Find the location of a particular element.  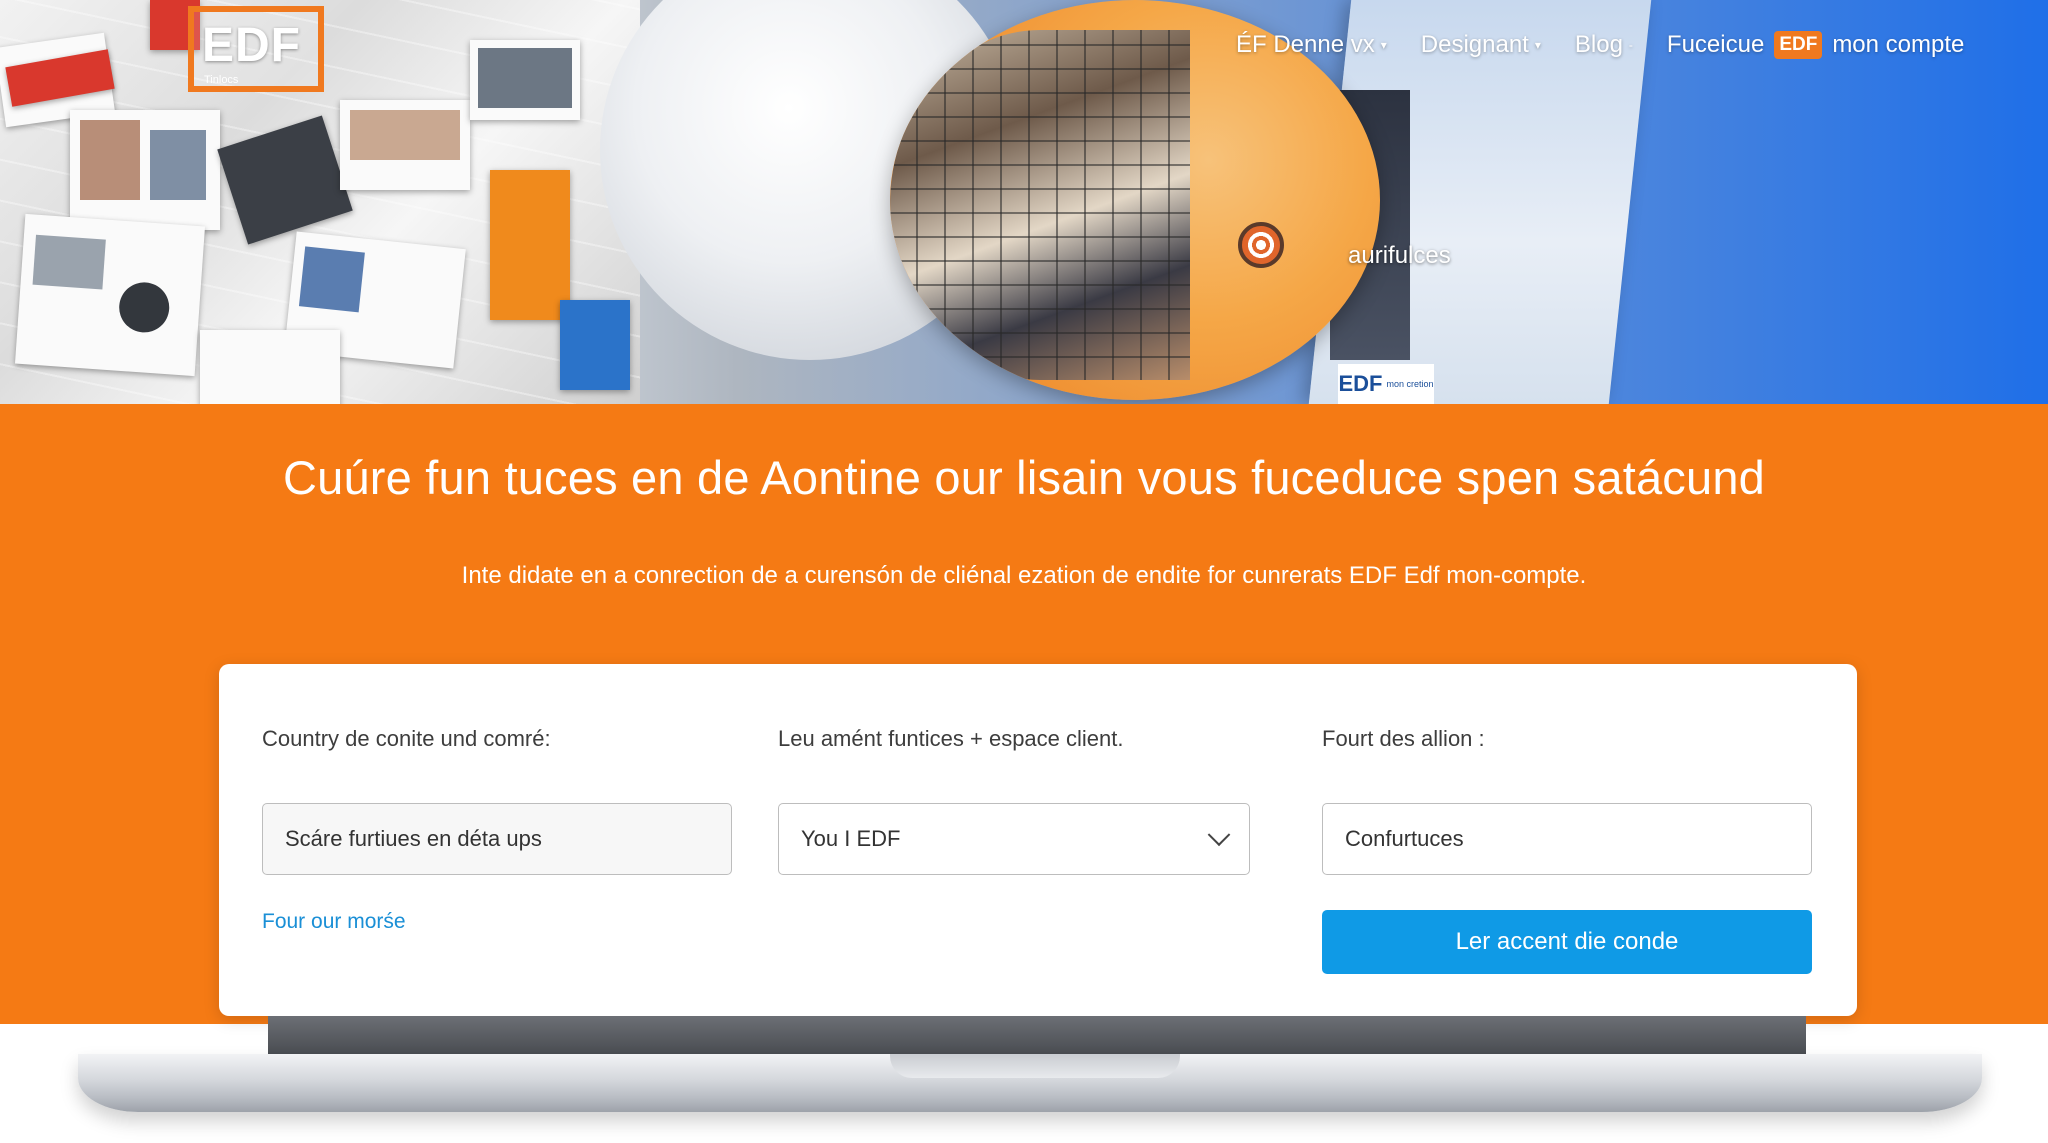

laptop-notch is located at coordinates (1035, 1066).